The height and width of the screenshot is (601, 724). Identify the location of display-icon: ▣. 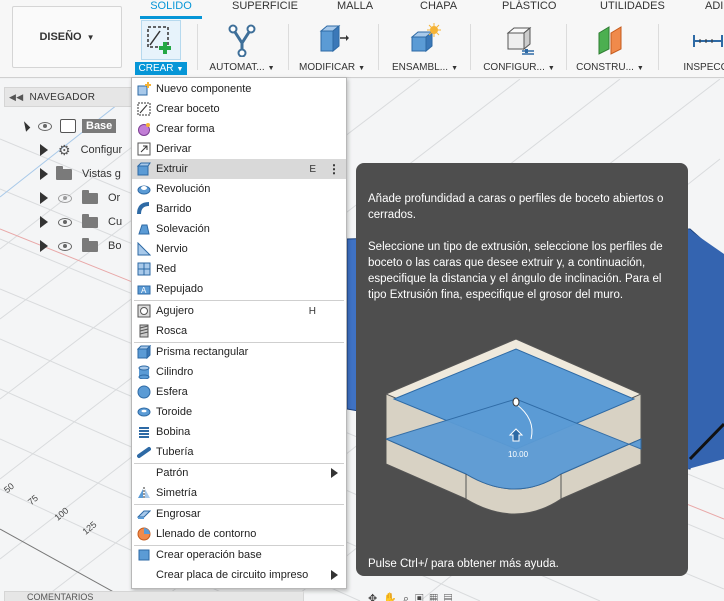
(422, 597).